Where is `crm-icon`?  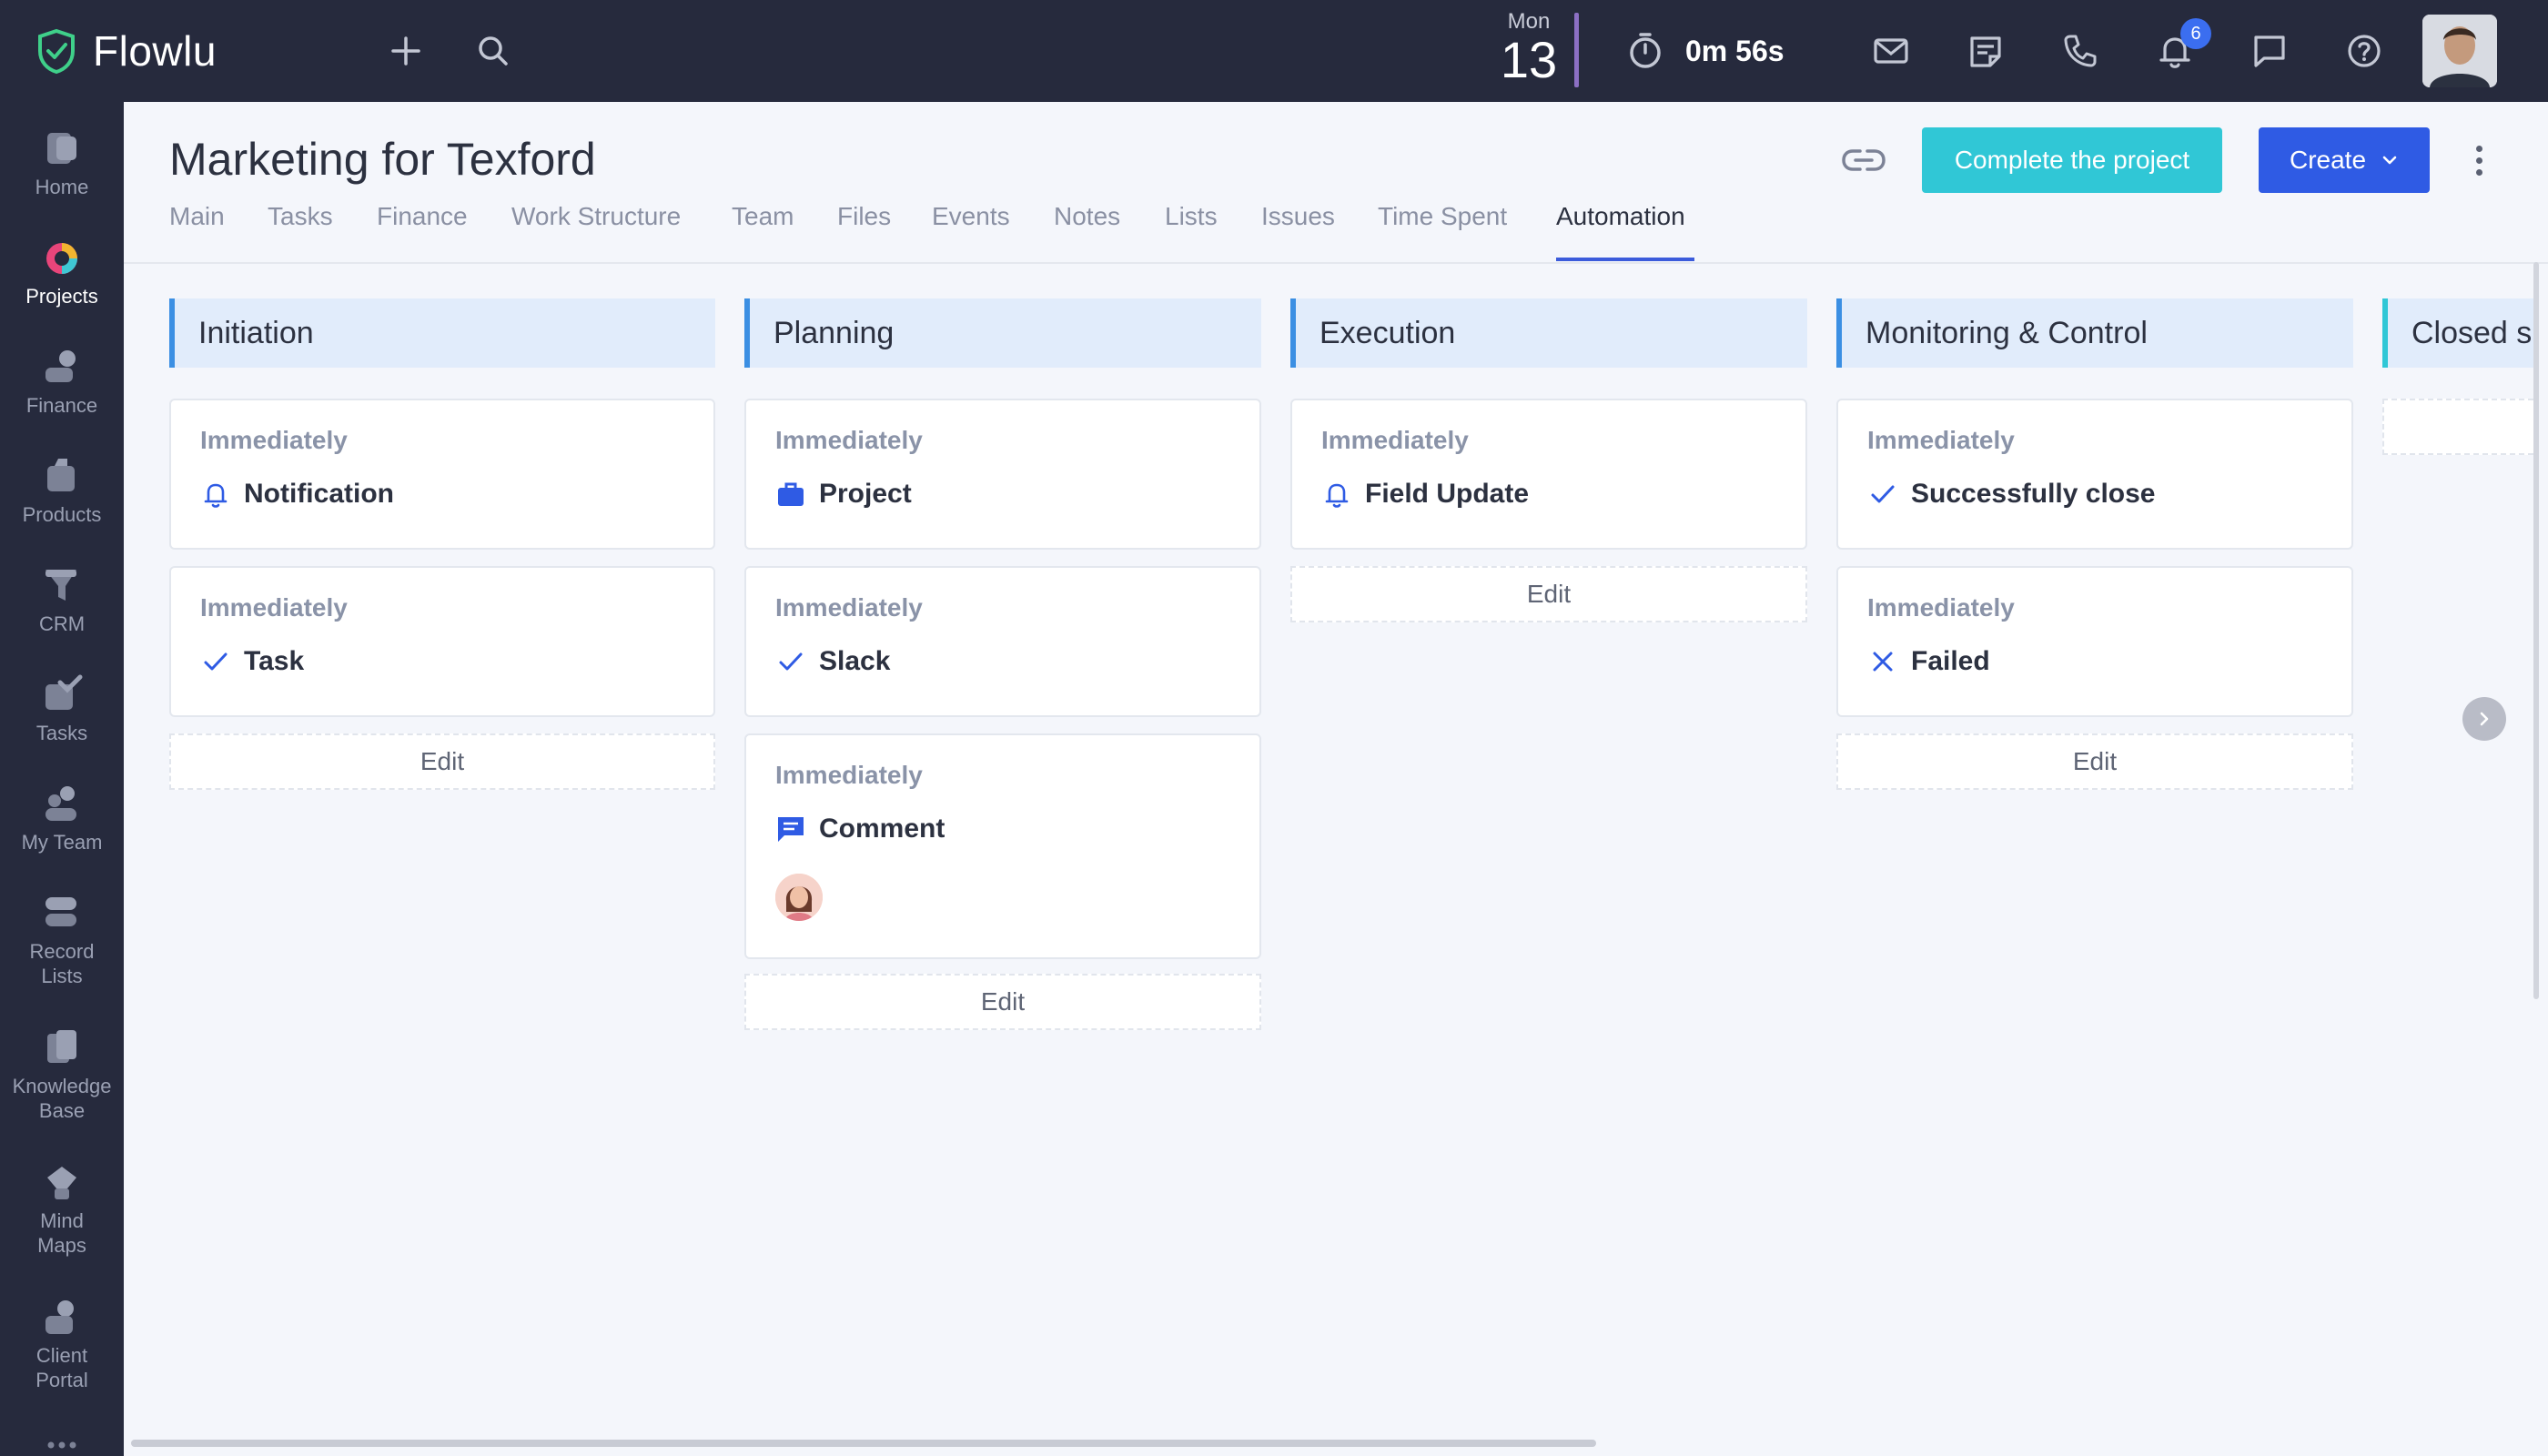
crm-icon is located at coordinates (61, 586).